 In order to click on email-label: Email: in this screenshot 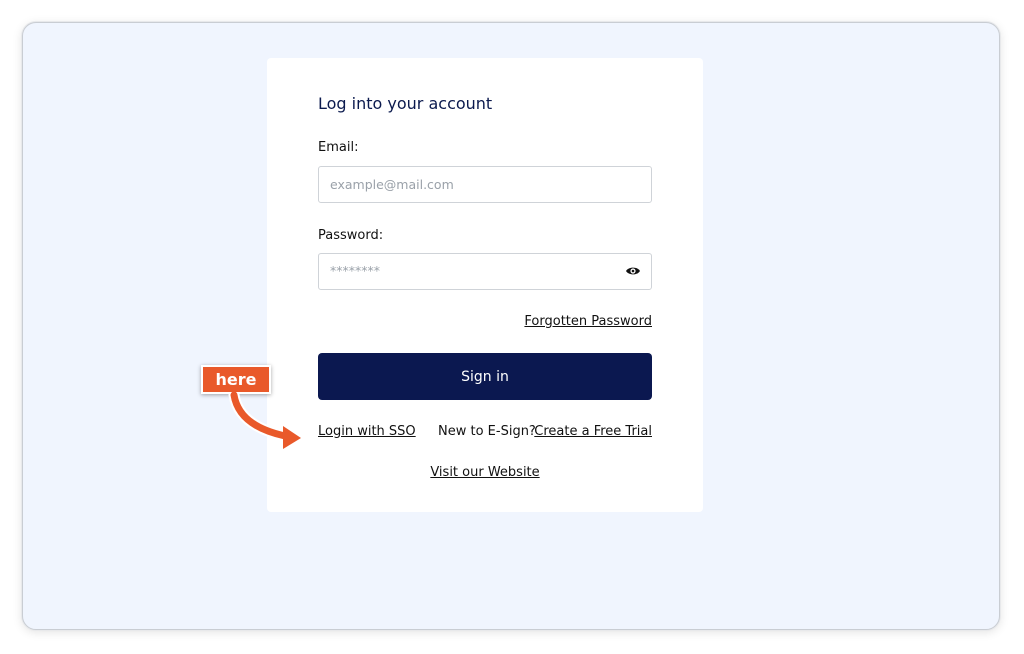, I will do `click(338, 147)`.